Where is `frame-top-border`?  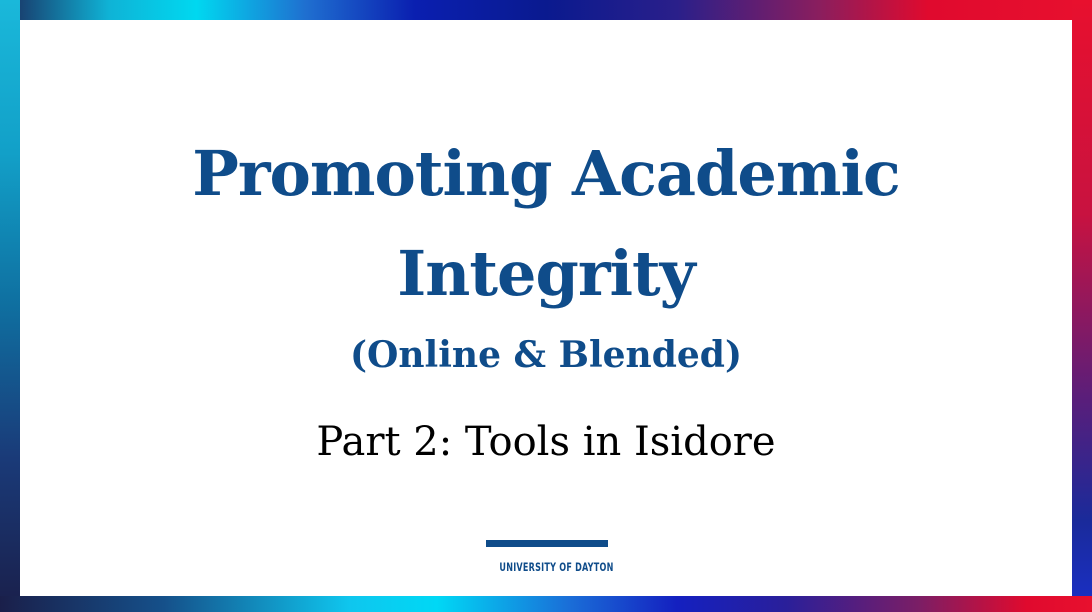
frame-top-border is located at coordinates (546, 10).